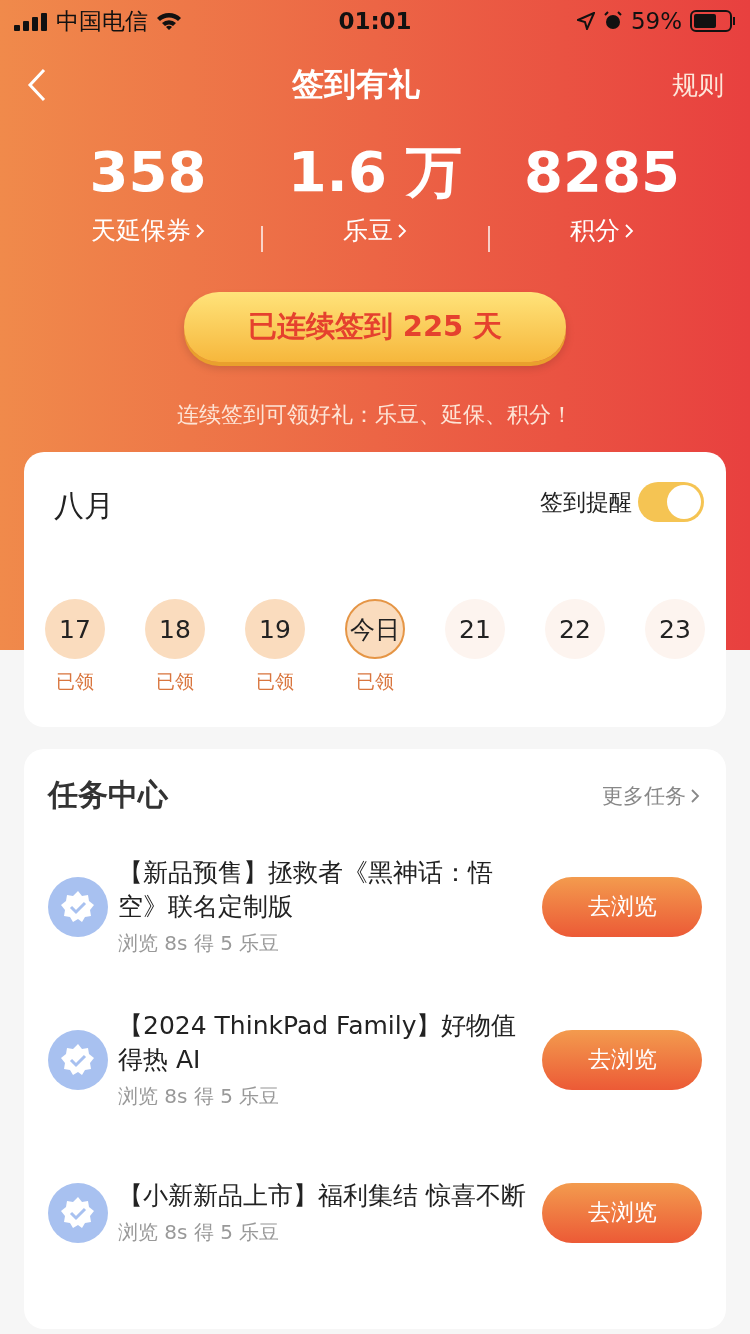  I want to click on back-icon, so click(37, 85).